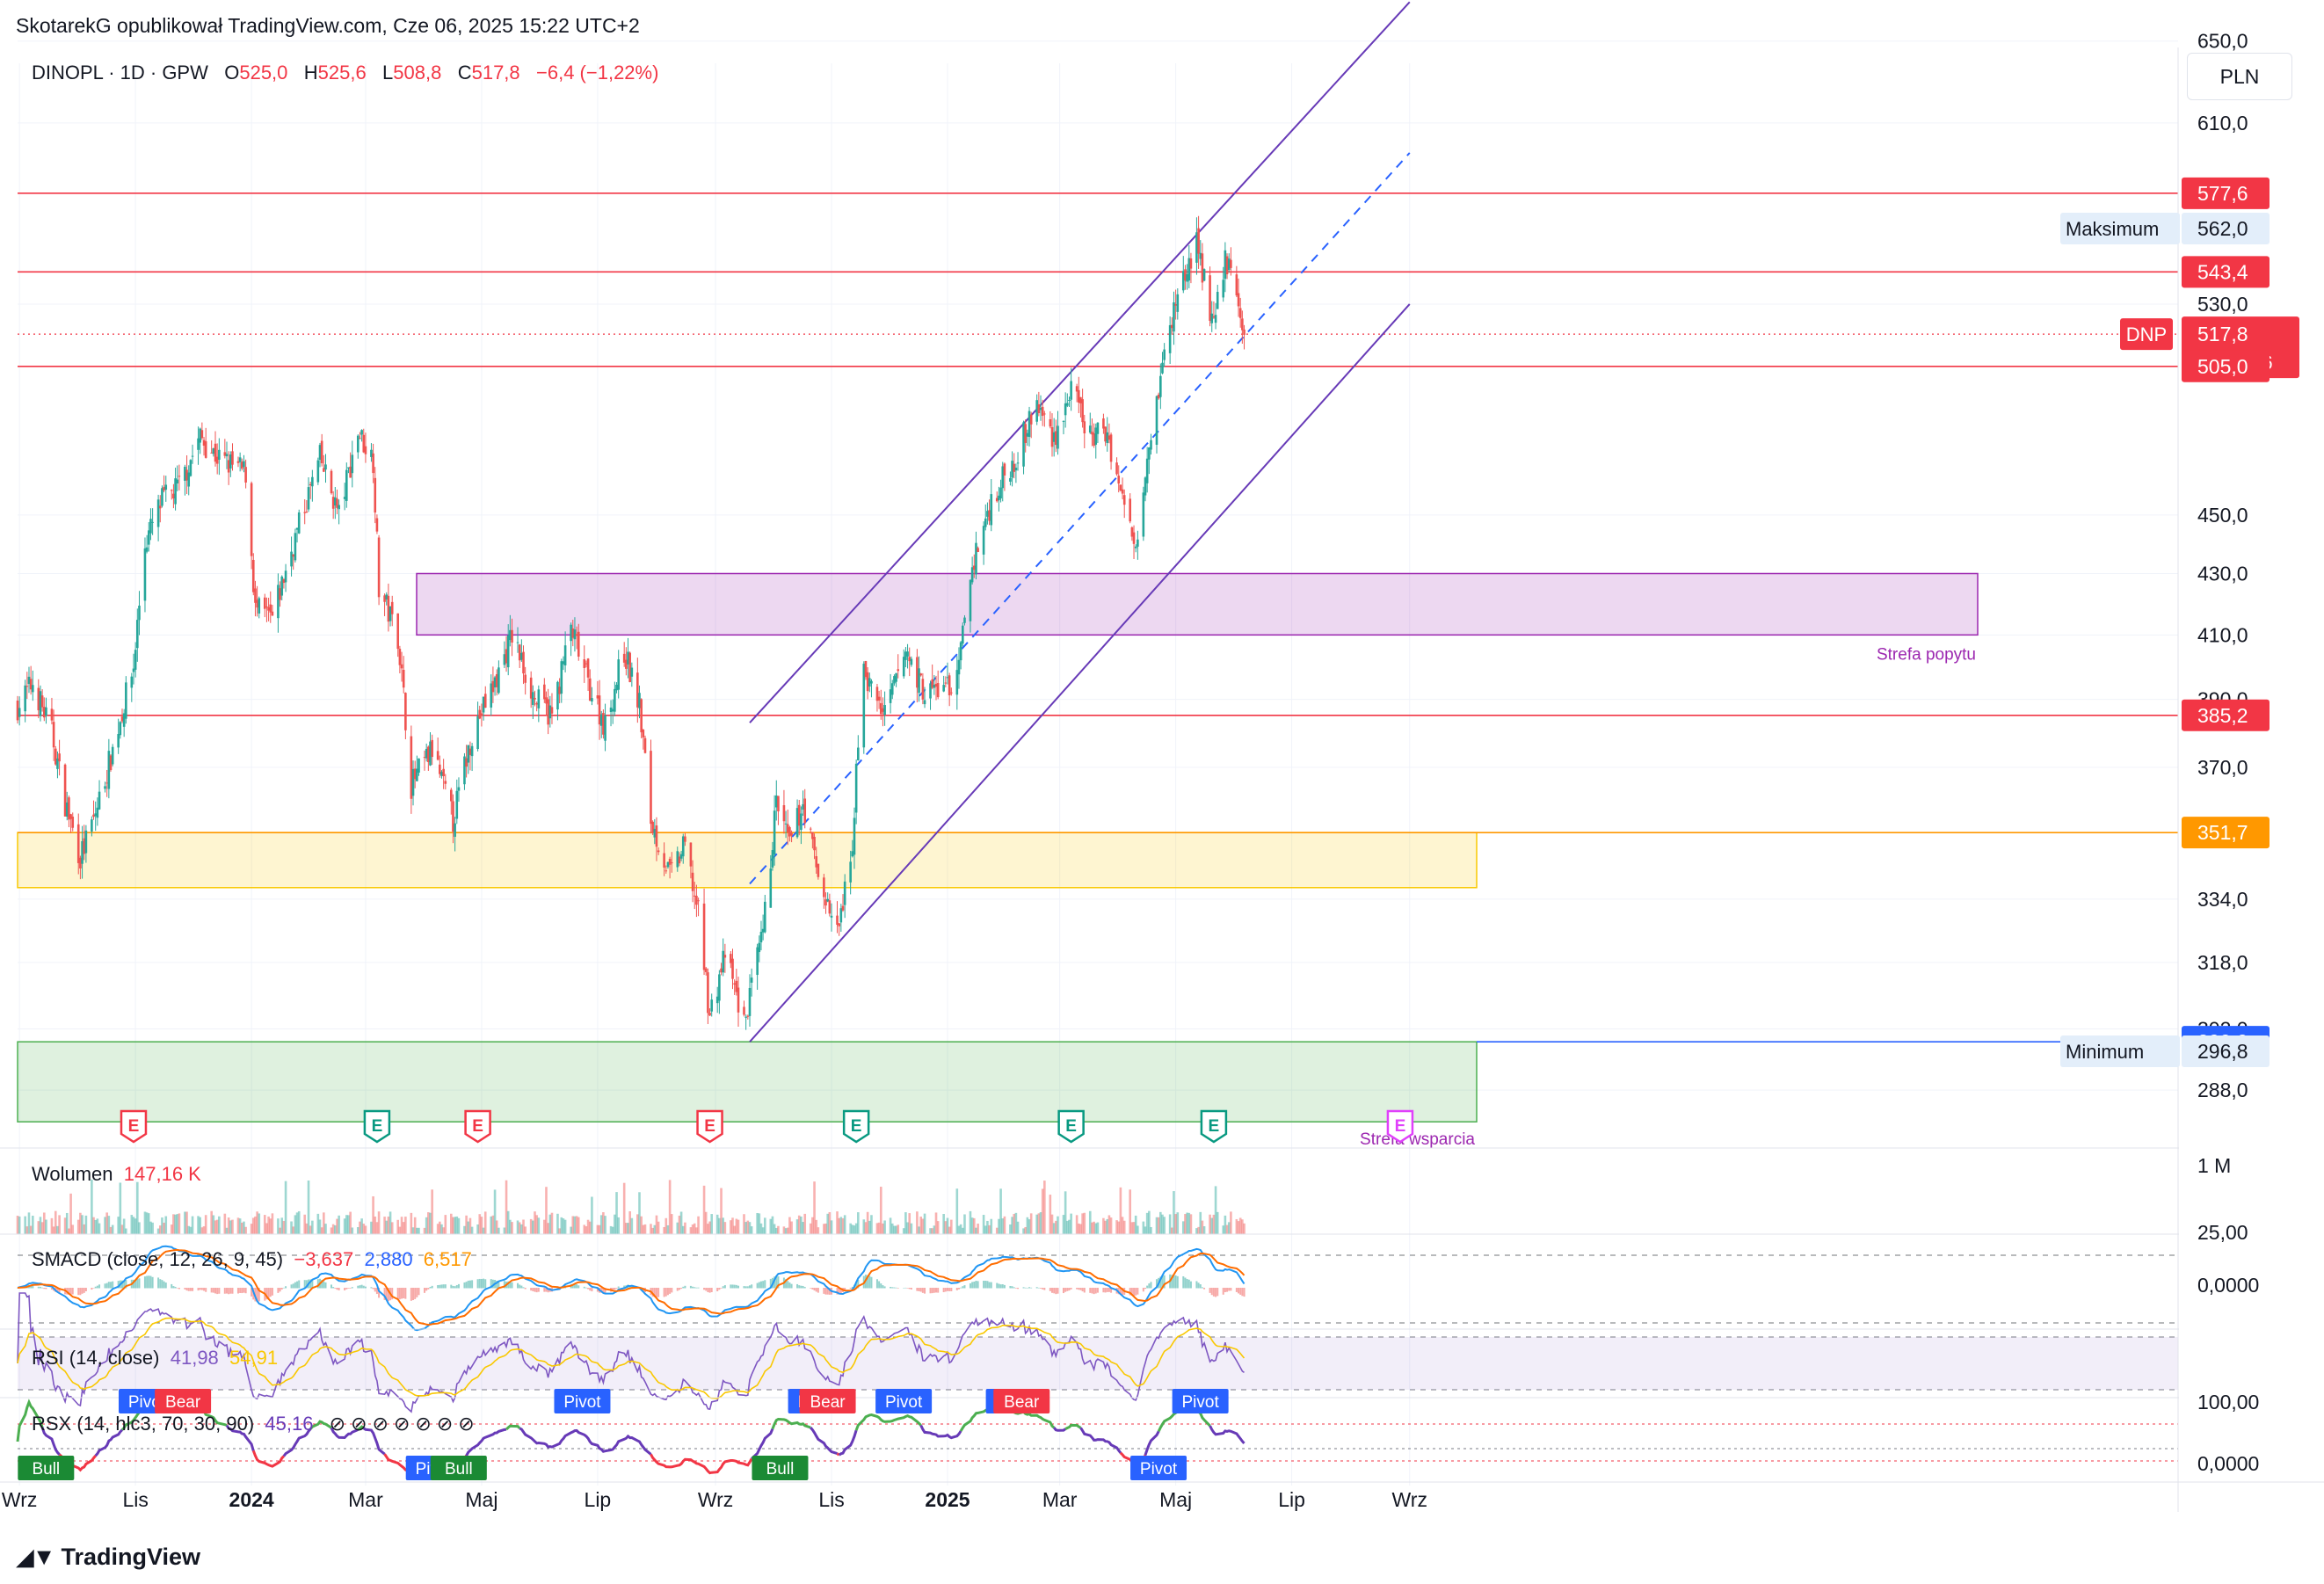 This screenshot has width=2324, height=1584. I want to click on badge-value: 385,2, so click(2222, 715).